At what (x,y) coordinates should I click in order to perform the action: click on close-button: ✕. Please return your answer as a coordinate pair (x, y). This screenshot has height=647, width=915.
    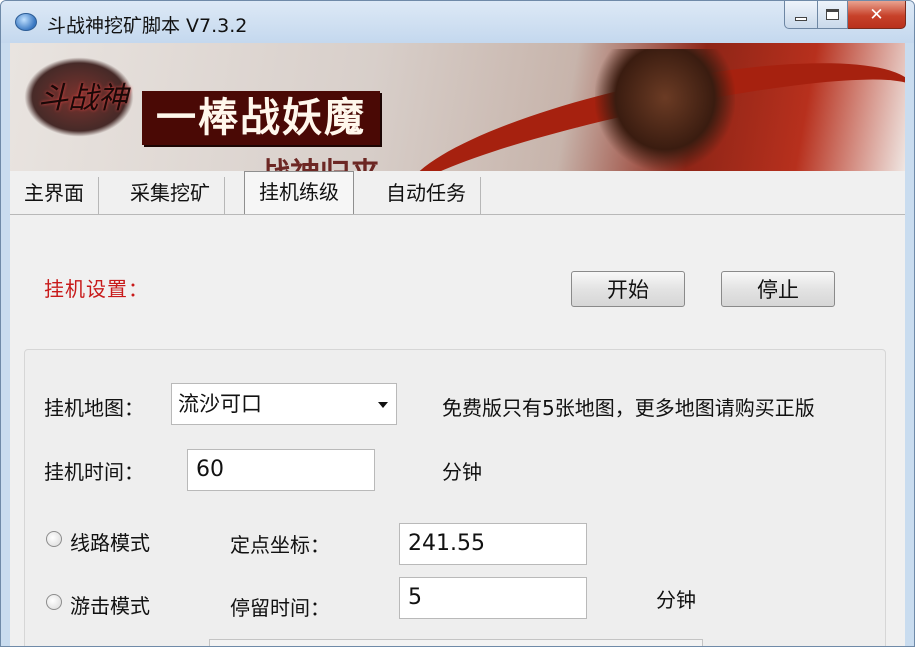
    Looking at the image, I should click on (877, 15).